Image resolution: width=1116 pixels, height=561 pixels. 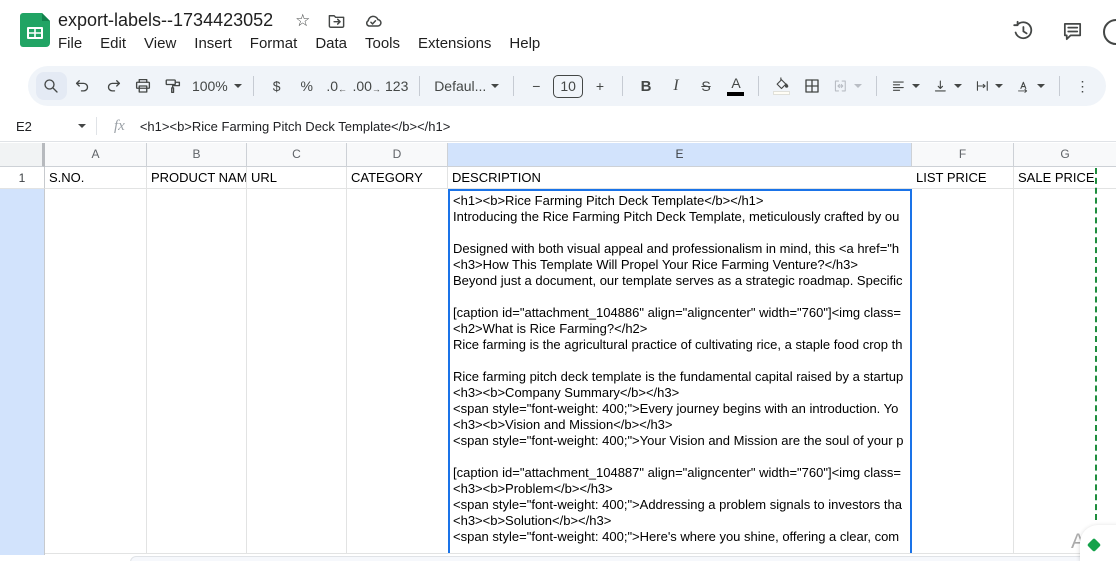 What do you see at coordinates (847, 86) in the screenshot?
I see `merge-cells-button` at bounding box center [847, 86].